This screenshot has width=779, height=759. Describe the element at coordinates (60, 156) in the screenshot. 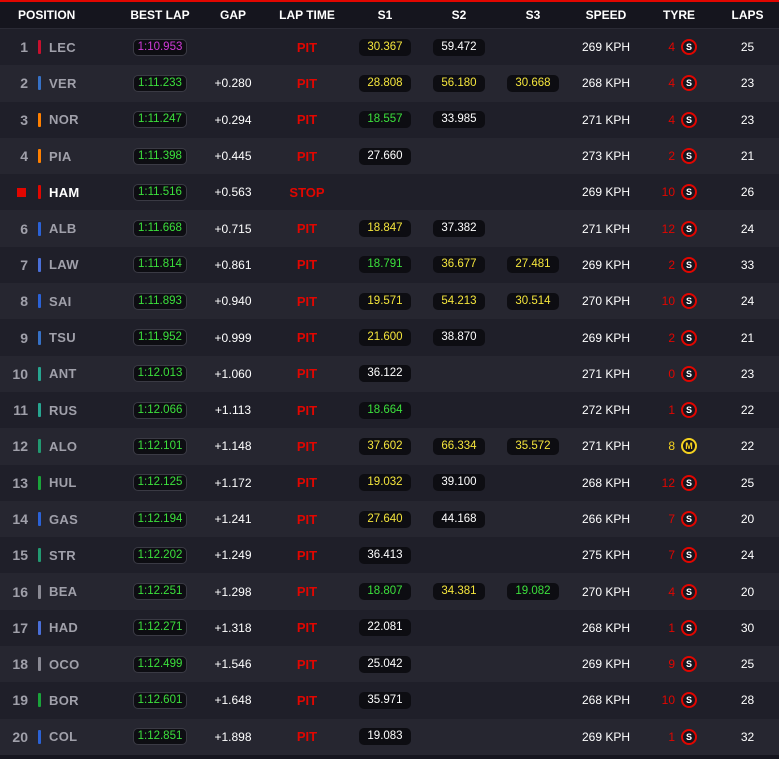

I see `driver-code: PIA` at that location.